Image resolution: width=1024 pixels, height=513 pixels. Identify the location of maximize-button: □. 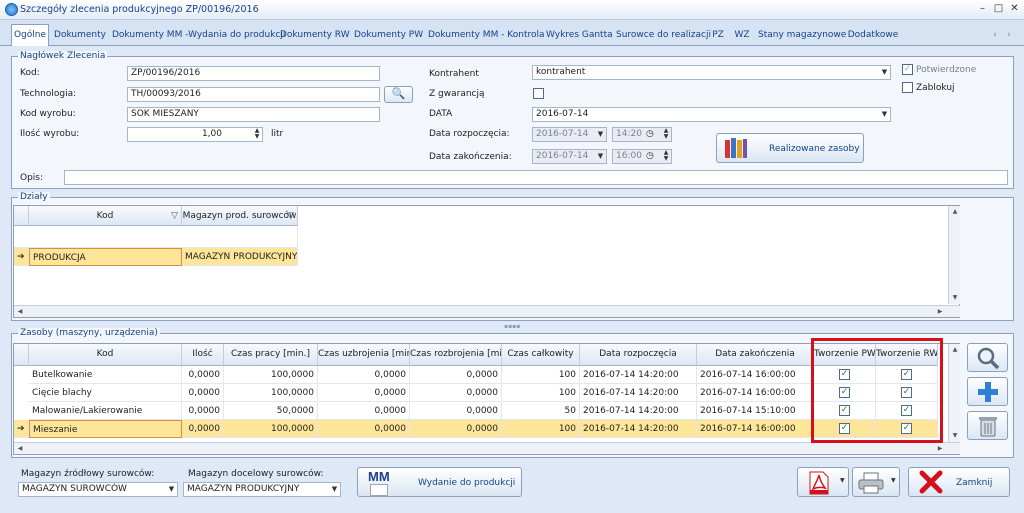
(998, 9).